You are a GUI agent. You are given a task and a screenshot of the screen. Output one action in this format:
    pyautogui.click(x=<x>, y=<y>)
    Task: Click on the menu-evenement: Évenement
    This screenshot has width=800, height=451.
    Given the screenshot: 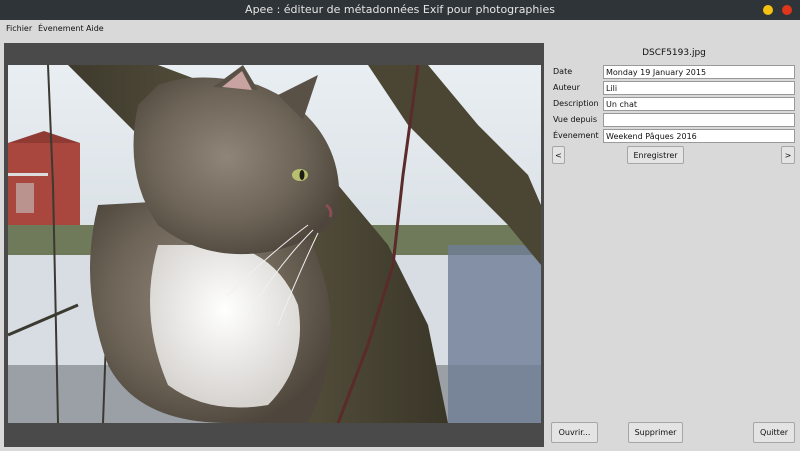 What is the action you would take?
    pyautogui.click(x=61, y=28)
    